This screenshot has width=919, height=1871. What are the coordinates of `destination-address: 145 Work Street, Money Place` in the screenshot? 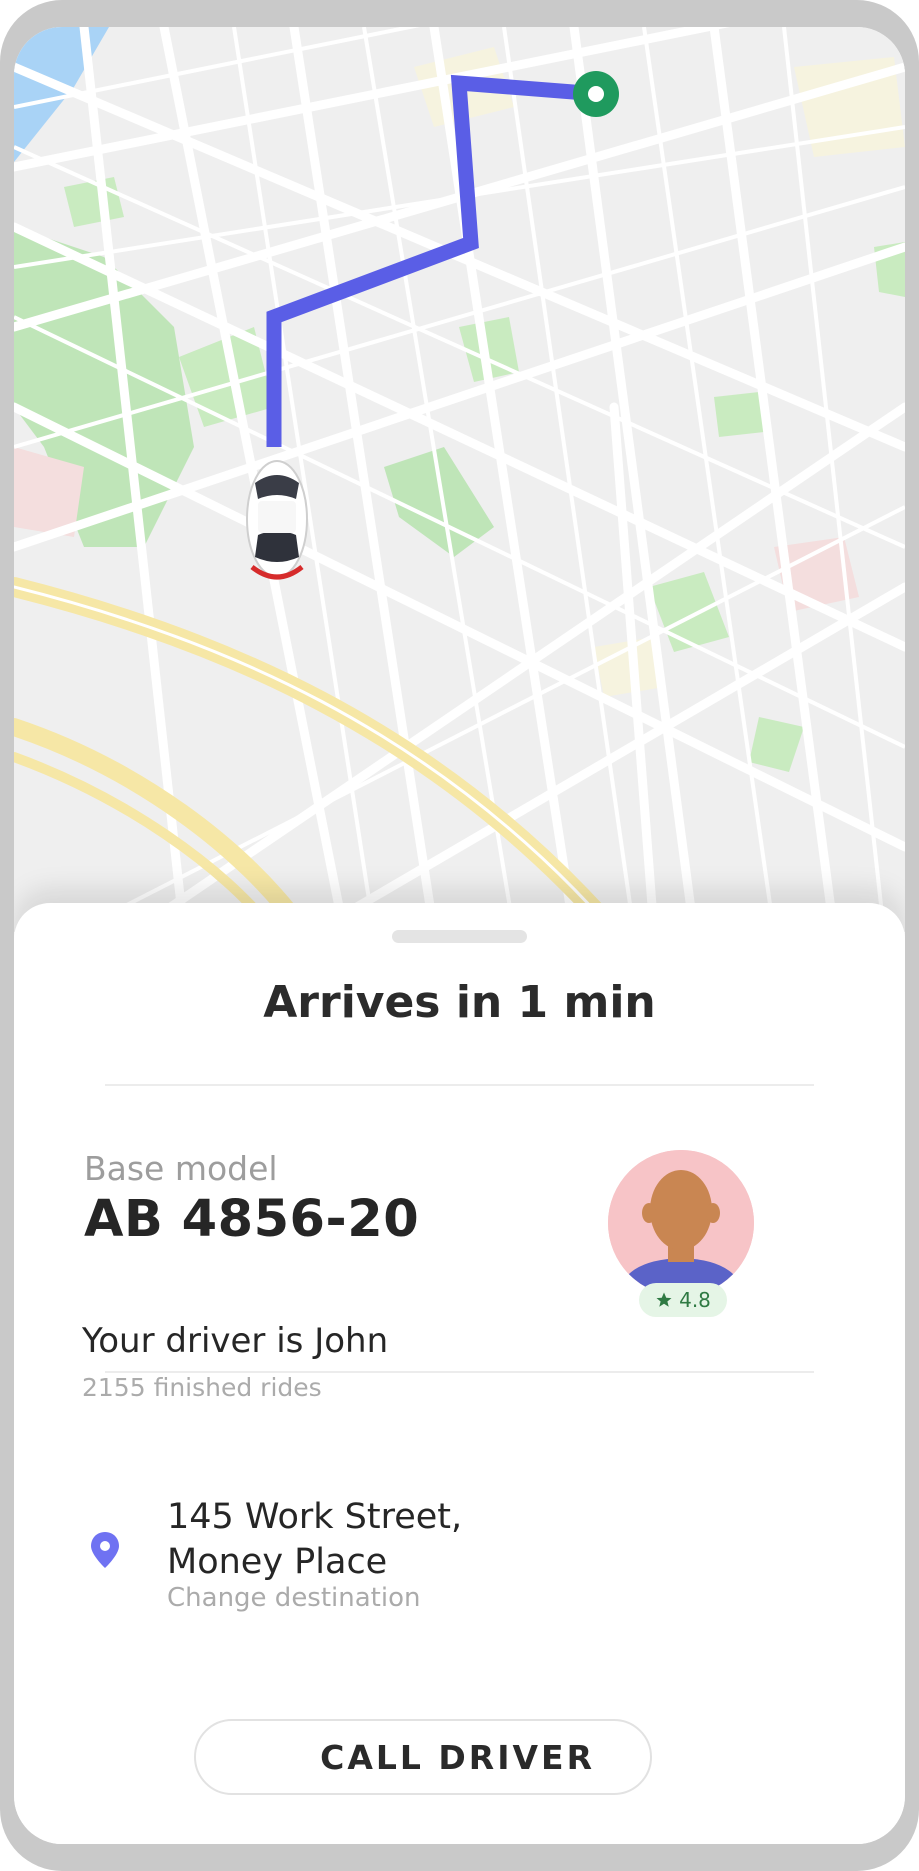 It's located at (314, 1540).